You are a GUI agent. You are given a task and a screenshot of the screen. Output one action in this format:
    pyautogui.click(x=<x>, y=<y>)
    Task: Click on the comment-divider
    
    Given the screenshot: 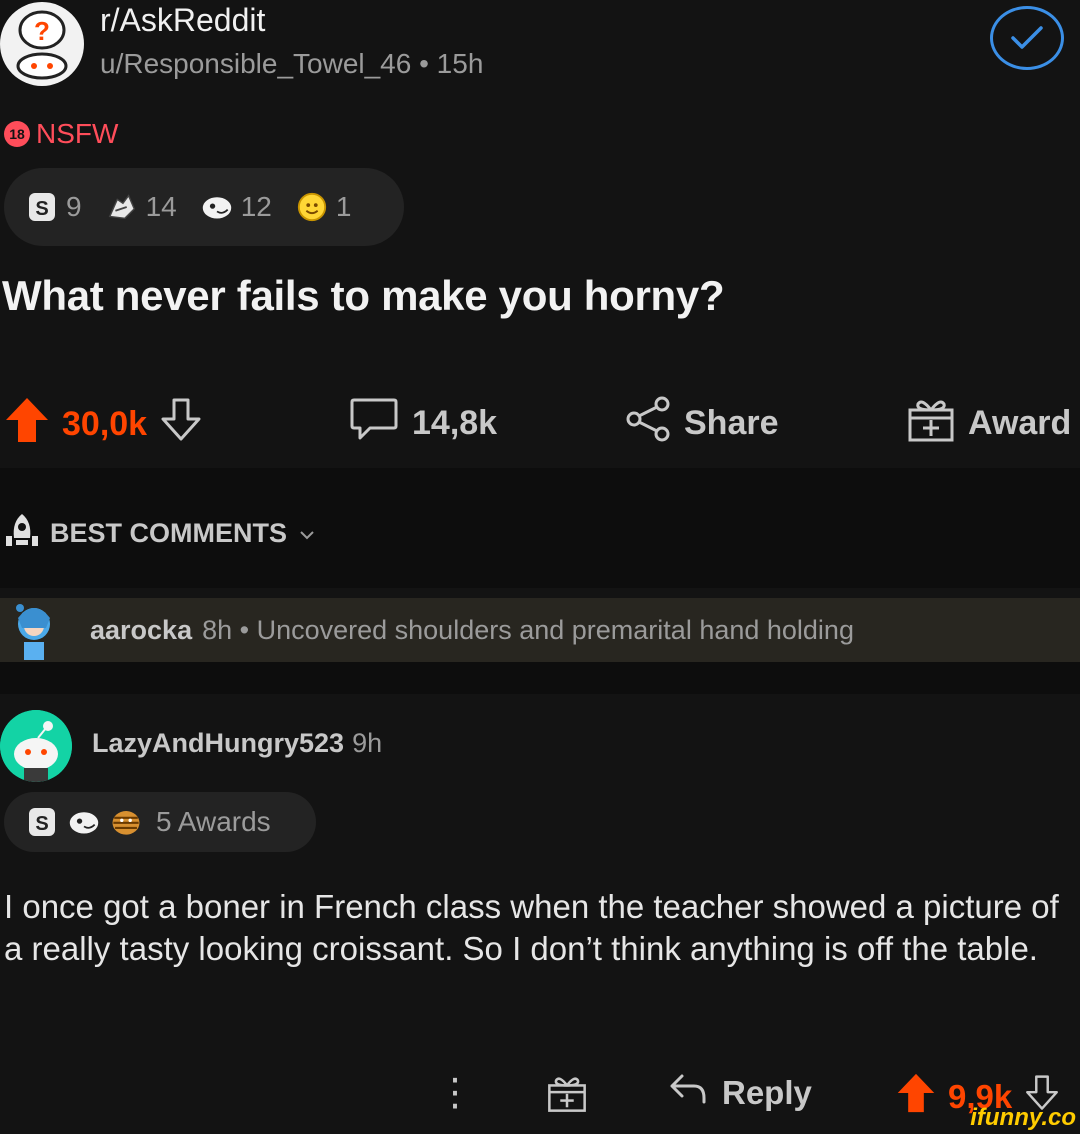 What is the action you would take?
    pyautogui.click(x=540, y=678)
    